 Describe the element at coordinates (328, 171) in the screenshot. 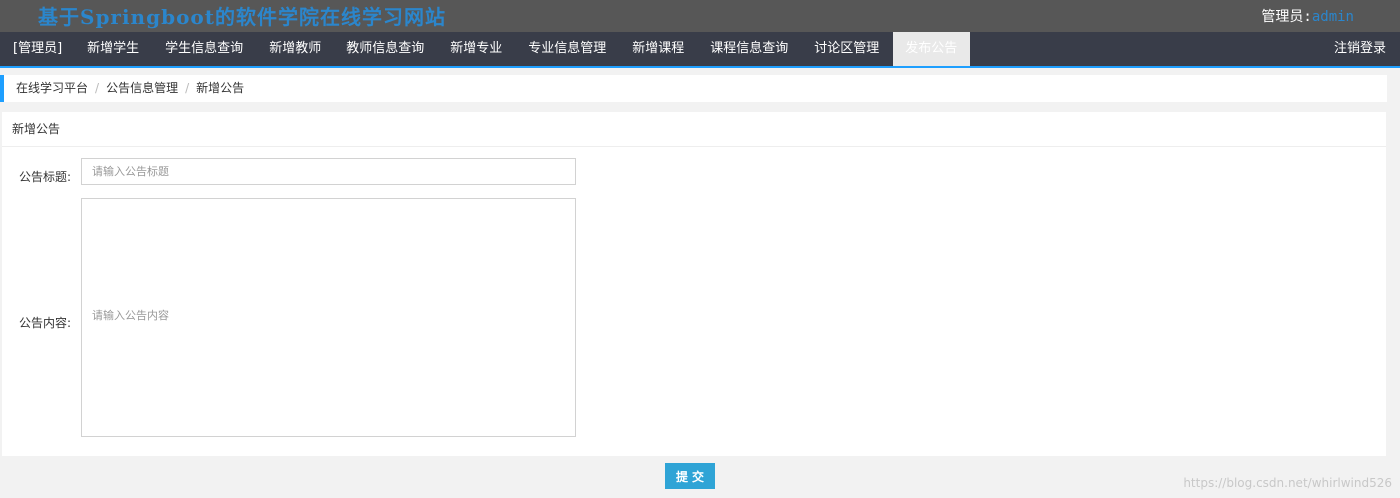

I see `notice-title-input` at that location.